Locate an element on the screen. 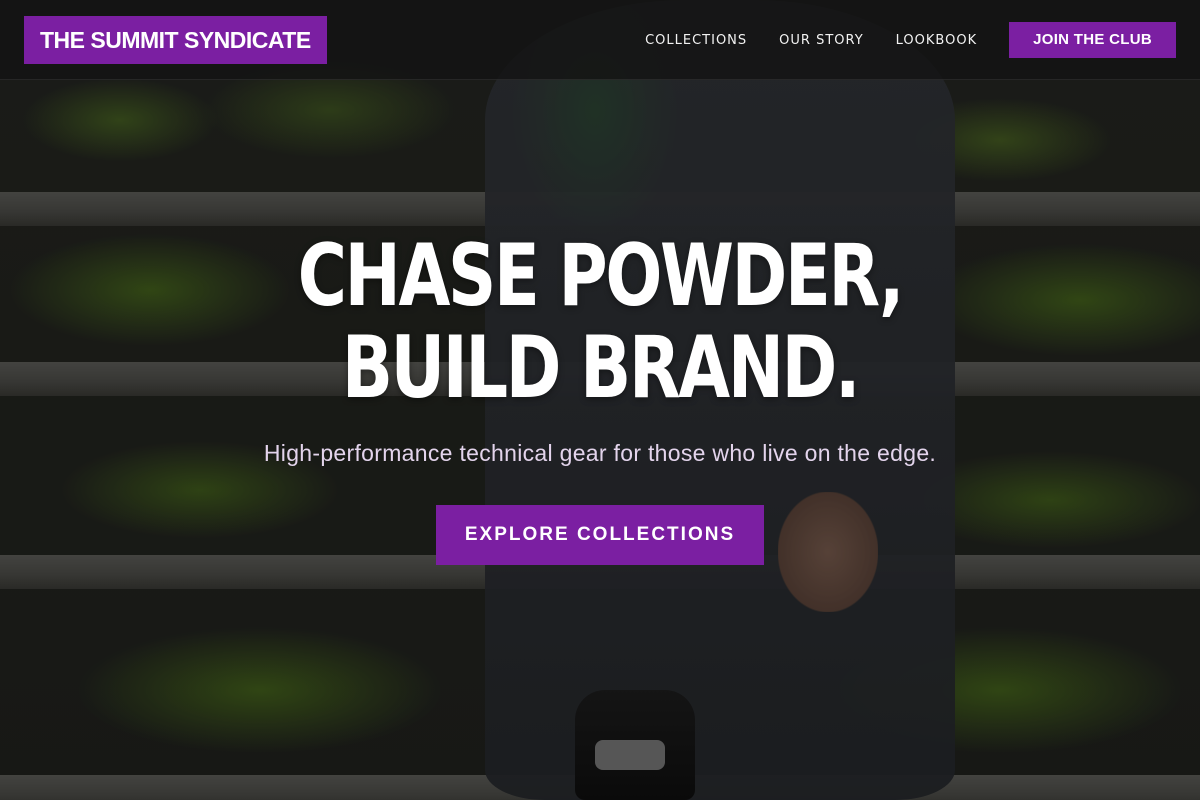 The width and height of the screenshot is (1200, 800). join-the-club-button: JOIN THE CLUB is located at coordinates (1092, 40).